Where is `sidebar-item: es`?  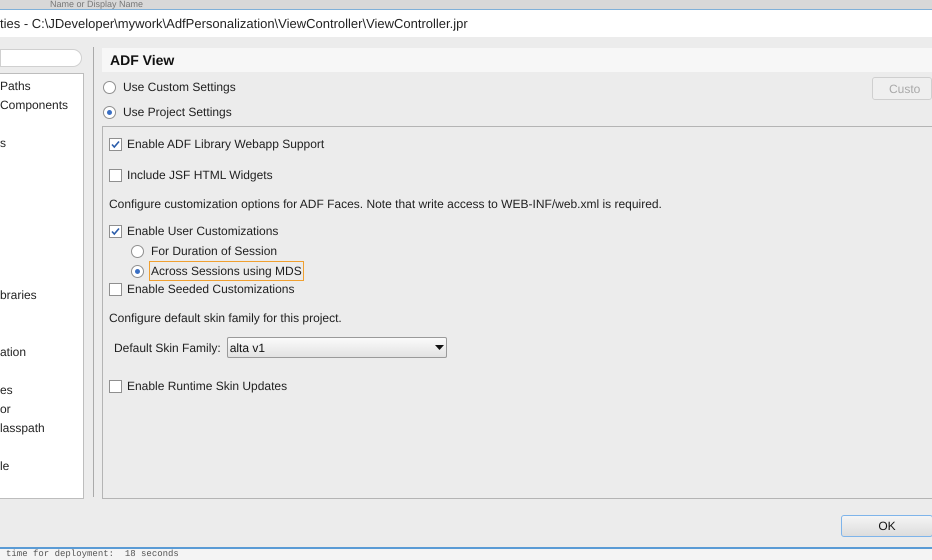 sidebar-item: es is located at coordinates (6, 390).